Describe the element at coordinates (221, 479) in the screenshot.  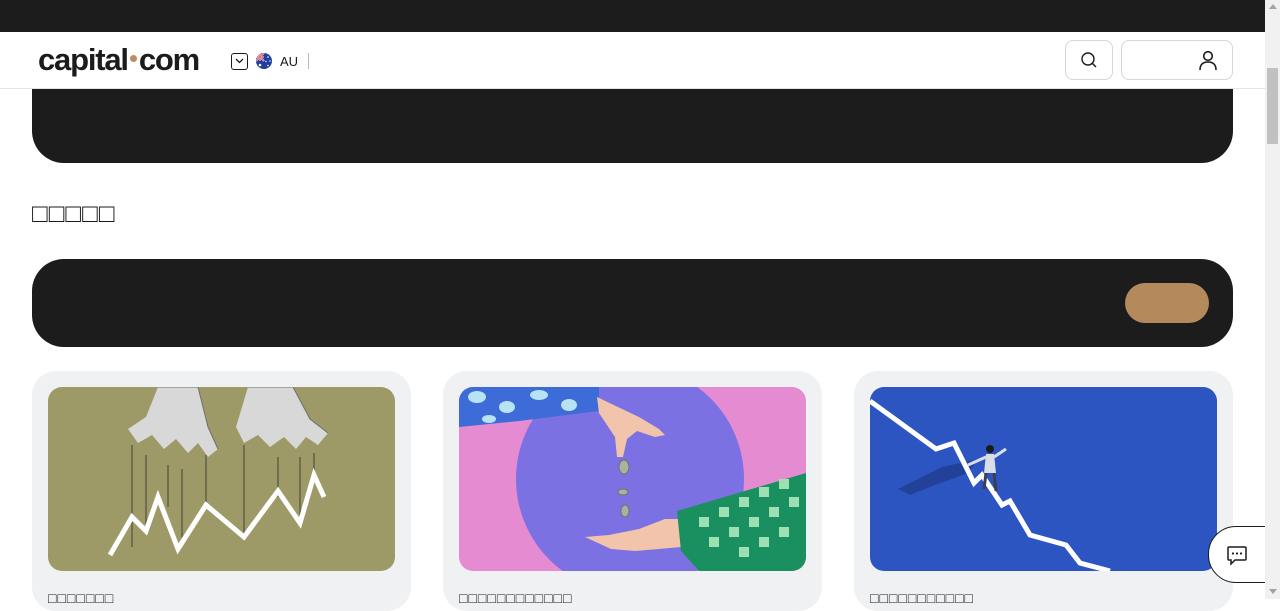
I see `card-image-puppet-hands` at that location.